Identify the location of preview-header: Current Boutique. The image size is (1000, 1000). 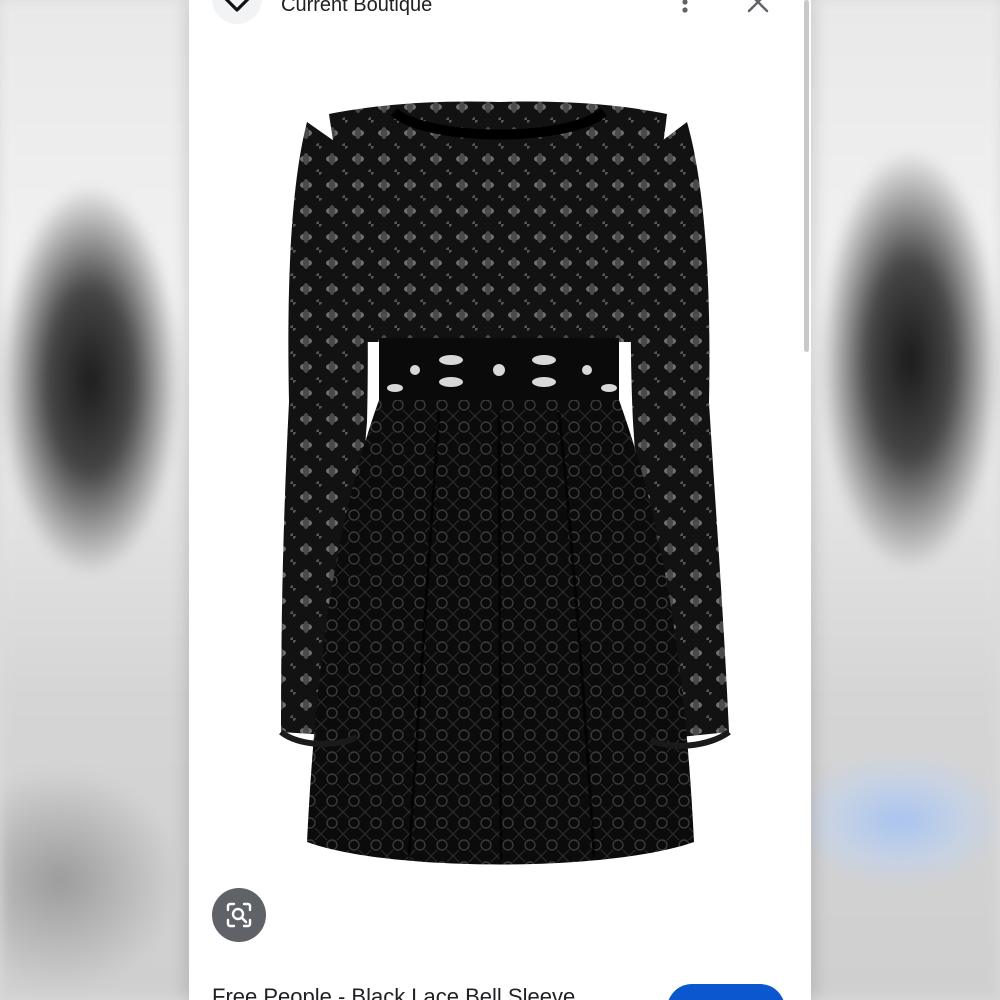
(500, 12).